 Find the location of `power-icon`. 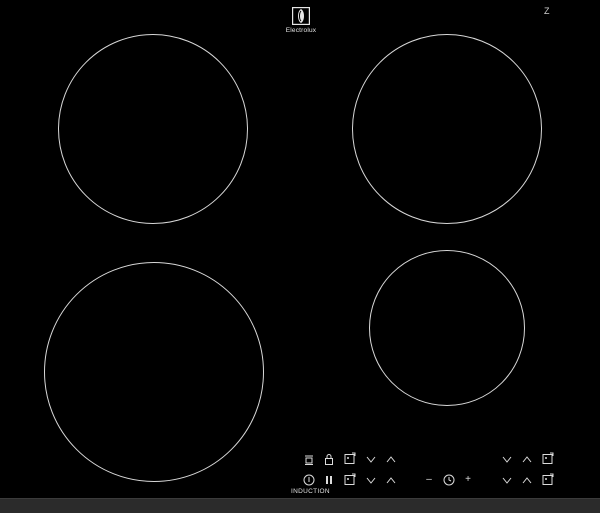

power-icon is located at coordinates (309, 480).